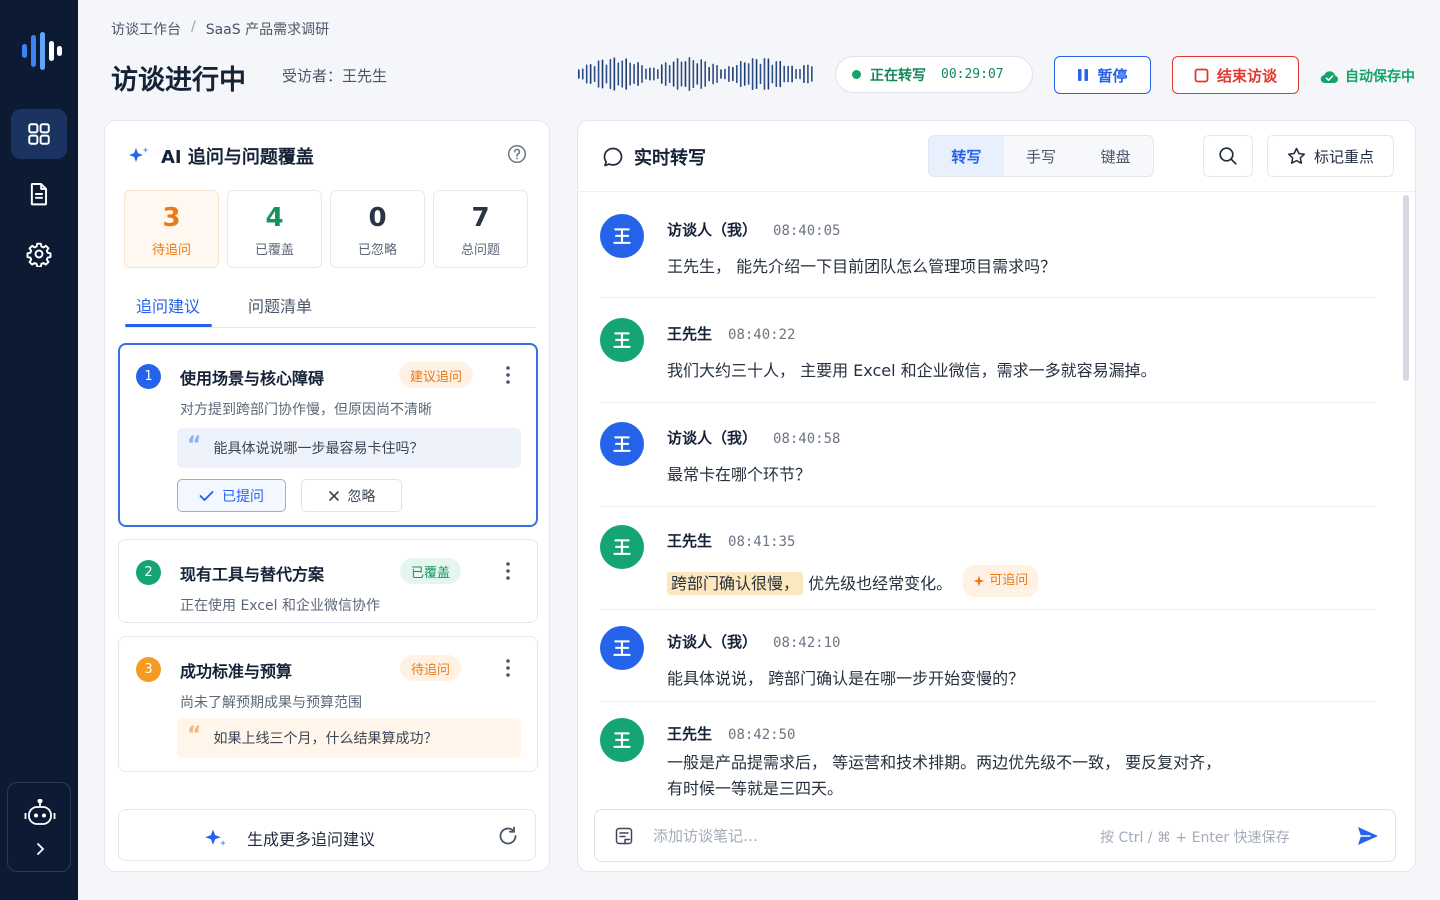 The height and width of the screenshot is (900, 1440). Describe the element at coordinates (863, 836) in the screenshot. I see `note-input` at that location.